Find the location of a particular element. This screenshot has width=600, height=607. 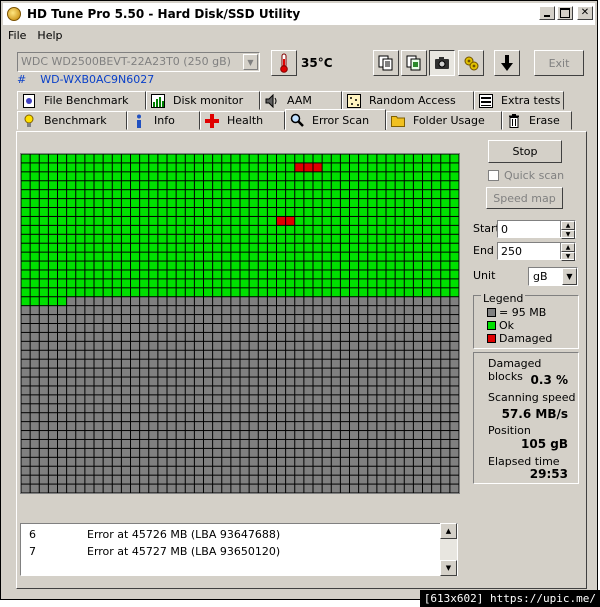

quick-scan-box is located at coordinates (493, 175).